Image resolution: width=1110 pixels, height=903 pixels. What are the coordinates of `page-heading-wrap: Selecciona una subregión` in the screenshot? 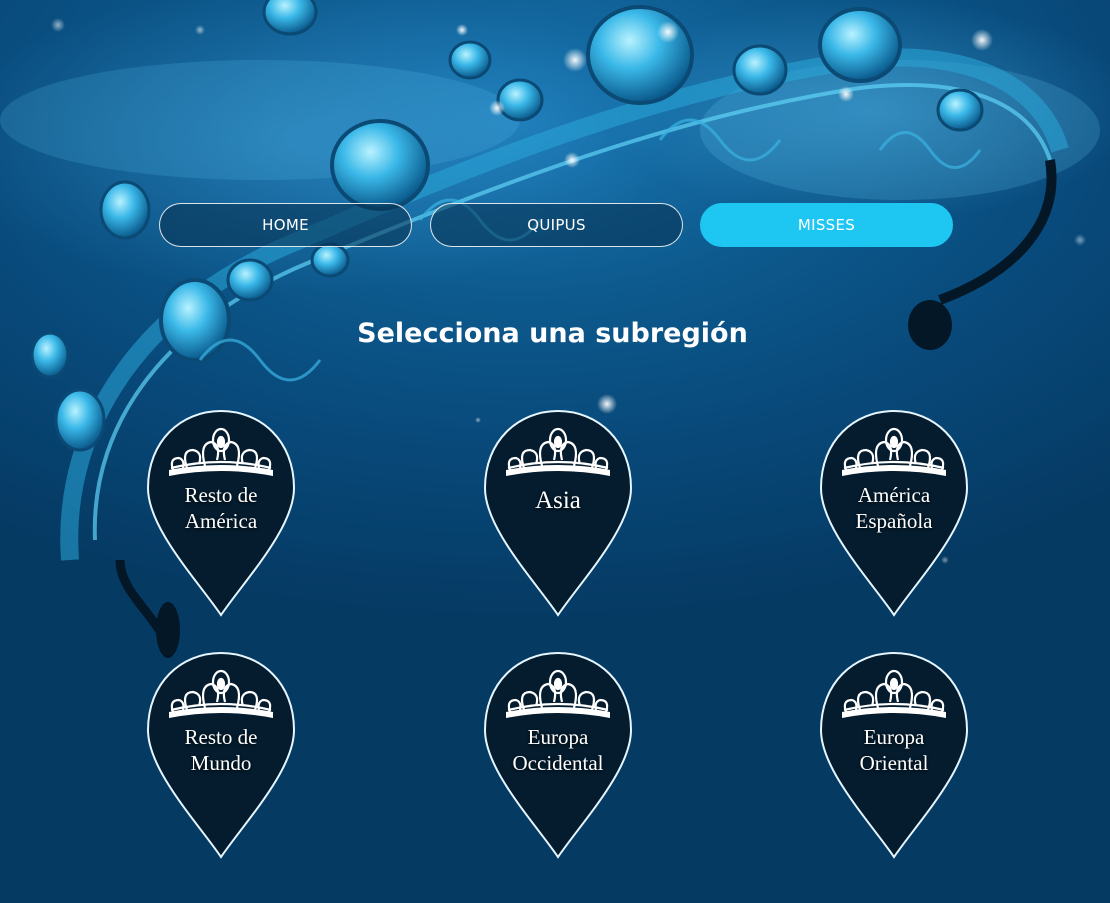 It's located at (555, 333).